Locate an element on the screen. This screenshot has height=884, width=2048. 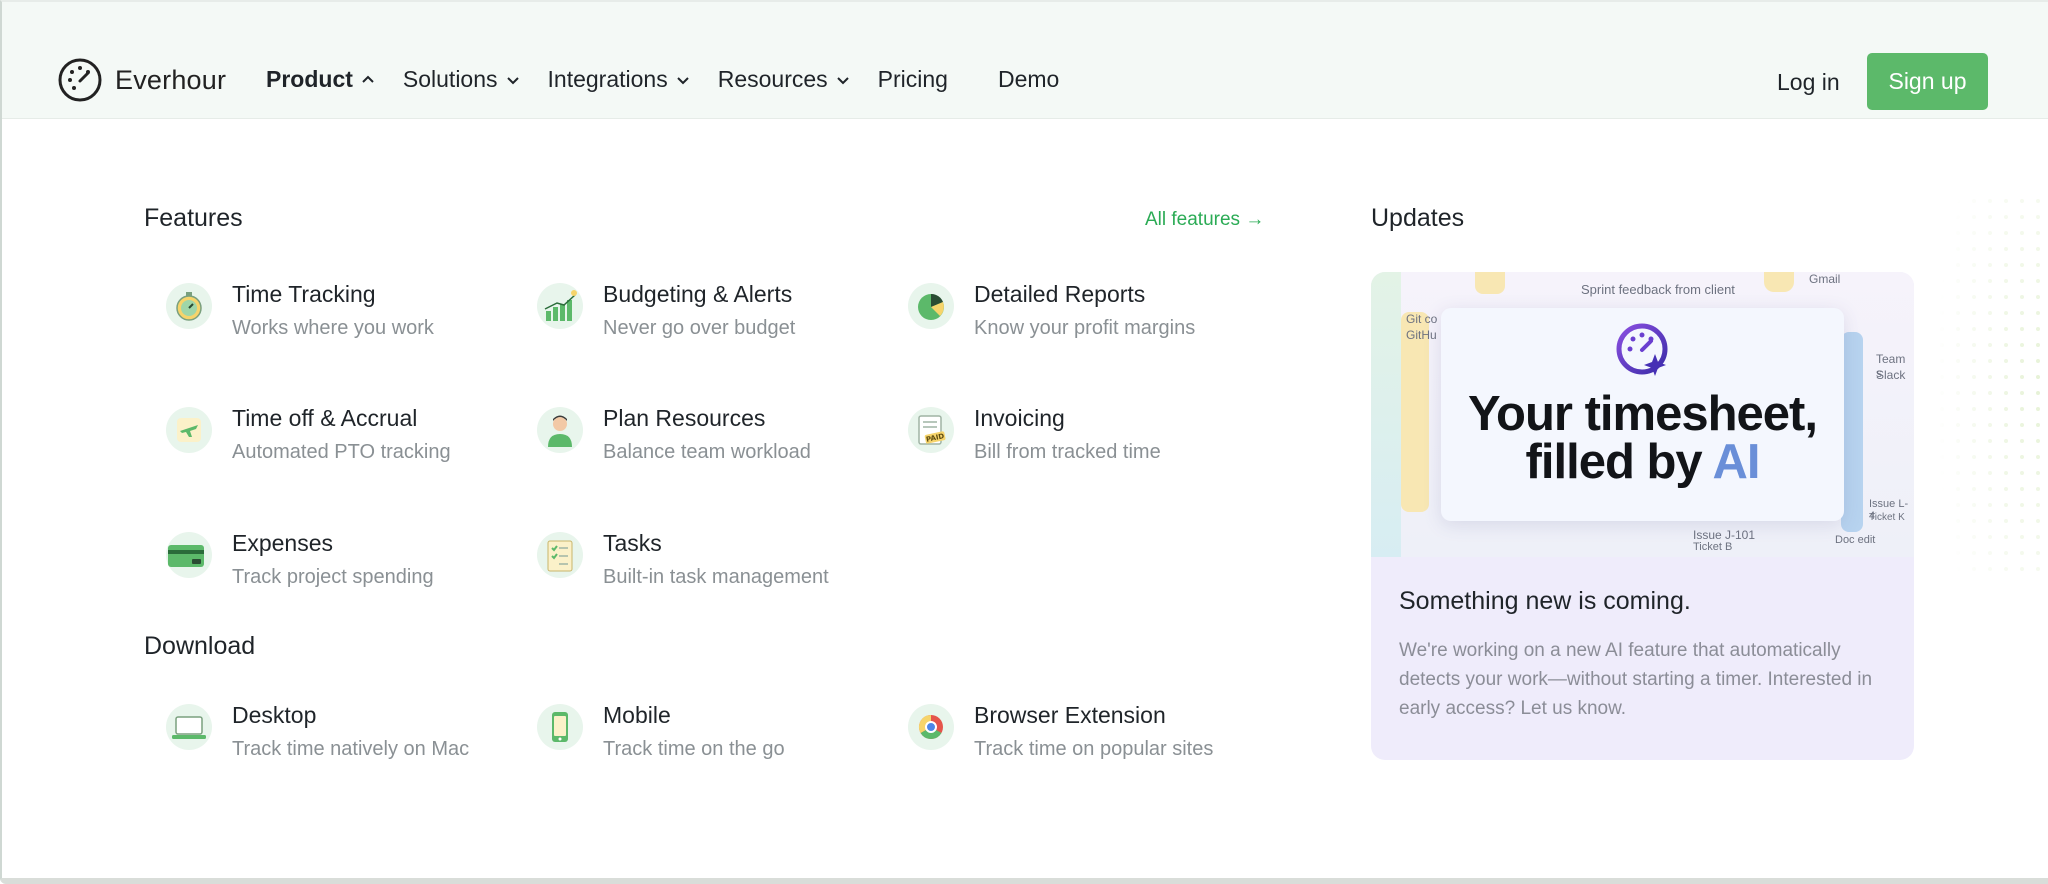
feature-subtitle: Built-in task management is located at coordinates (716, 577).